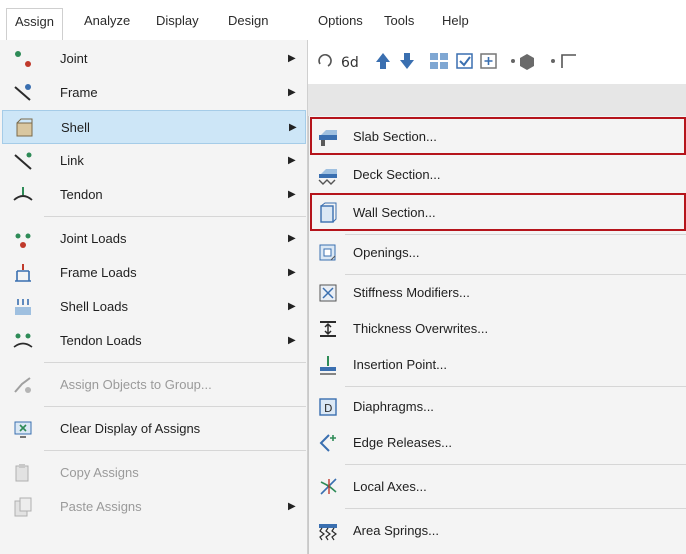 The width and height of the screenshot is (686, 554). Describe the element at coordinates (498, 212) in the screenshot. I see `highlight-box-wall-section` at that location.